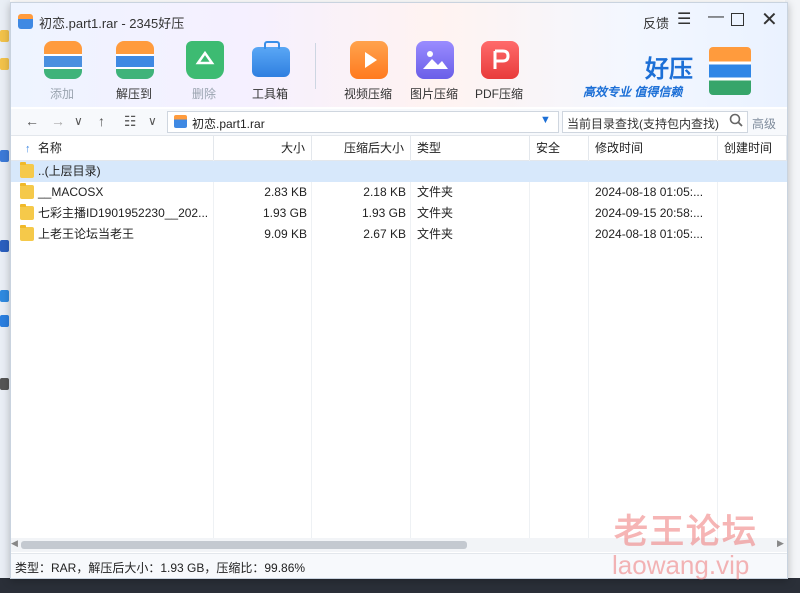  I want to click on search-placeholder: 当前目录查找(支持包内查找), so click(643, 124).